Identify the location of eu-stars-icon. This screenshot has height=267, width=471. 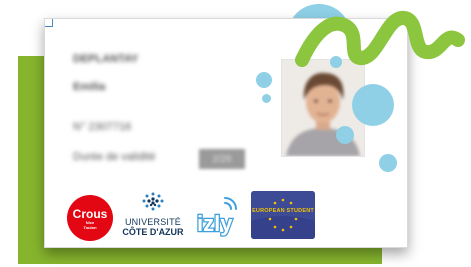
(283, 215).